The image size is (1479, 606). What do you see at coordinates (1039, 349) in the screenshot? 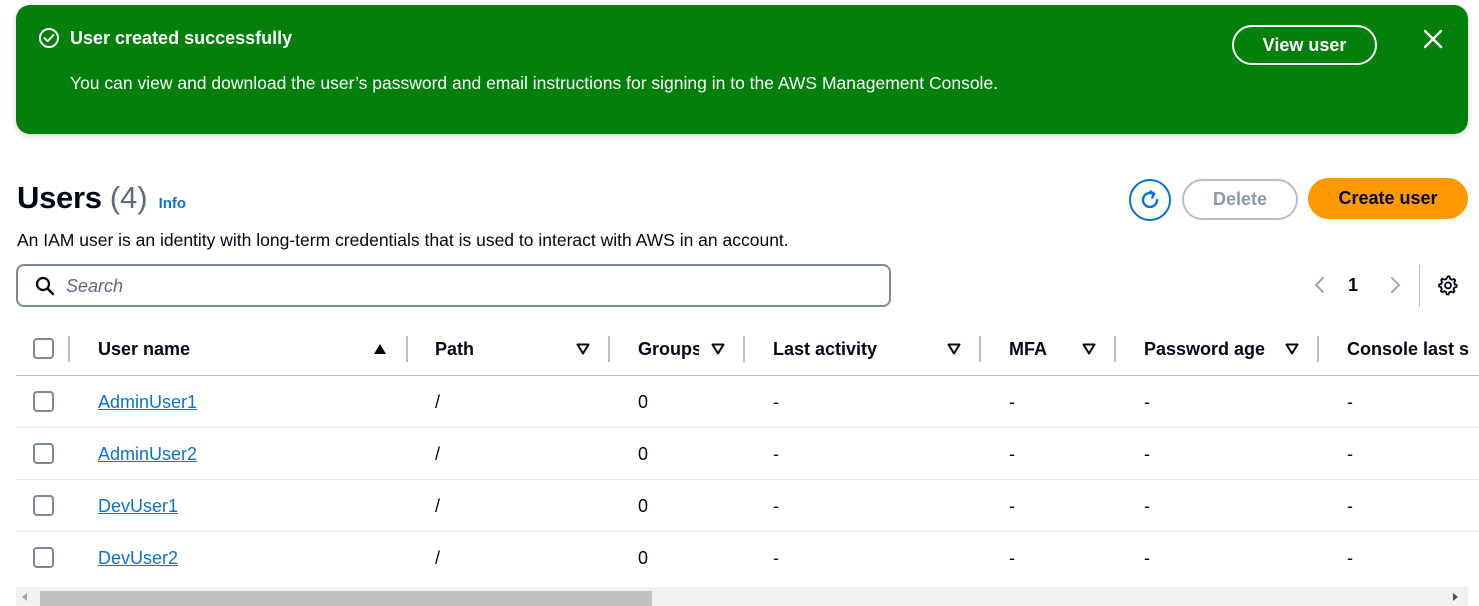
I see `column-header-mfa: MFA` at bounding box center [1039, 349].